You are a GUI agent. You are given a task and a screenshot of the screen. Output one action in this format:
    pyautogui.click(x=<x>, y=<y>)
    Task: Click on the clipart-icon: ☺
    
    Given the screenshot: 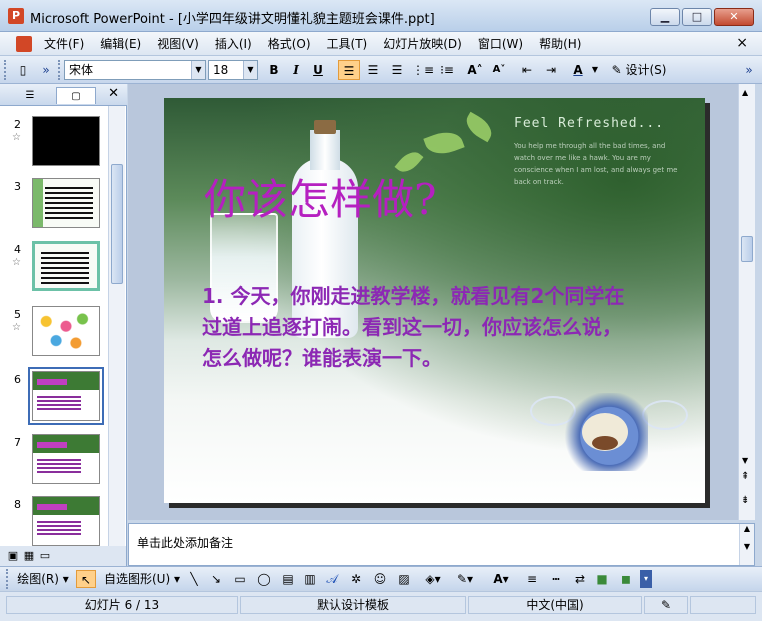 What is the action you would take?
    pyautogui.click(x=380, y=579)
    